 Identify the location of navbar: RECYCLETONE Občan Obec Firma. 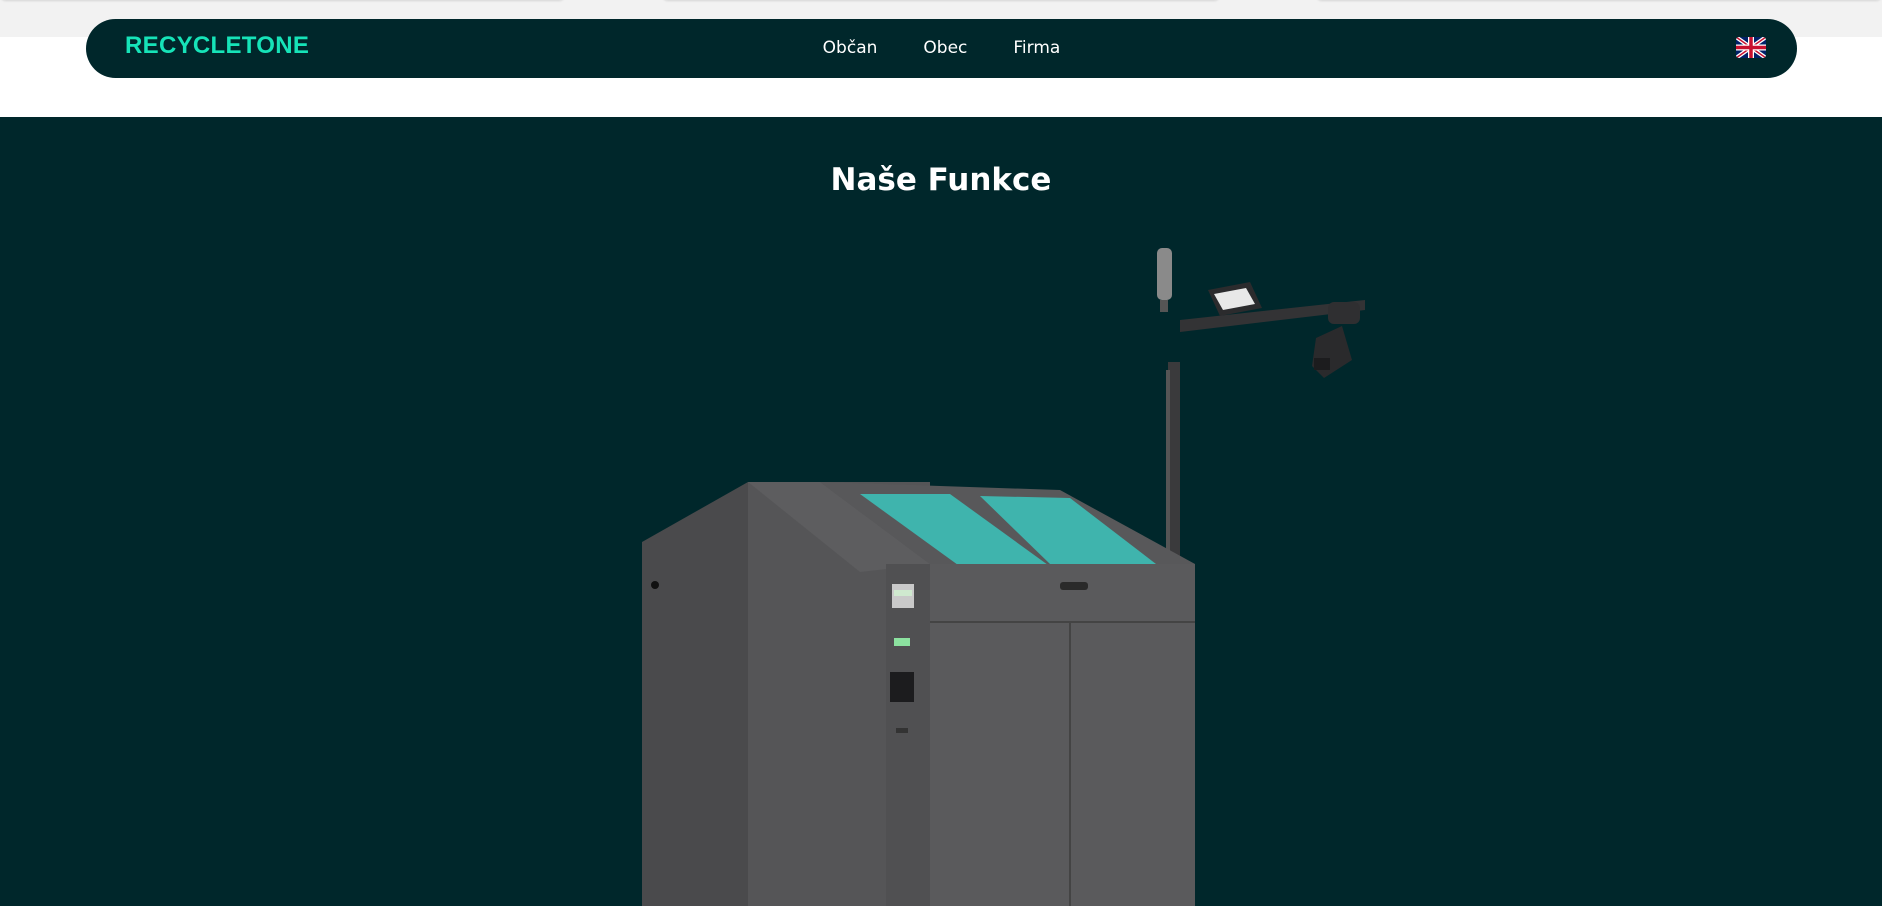
(941, 48).